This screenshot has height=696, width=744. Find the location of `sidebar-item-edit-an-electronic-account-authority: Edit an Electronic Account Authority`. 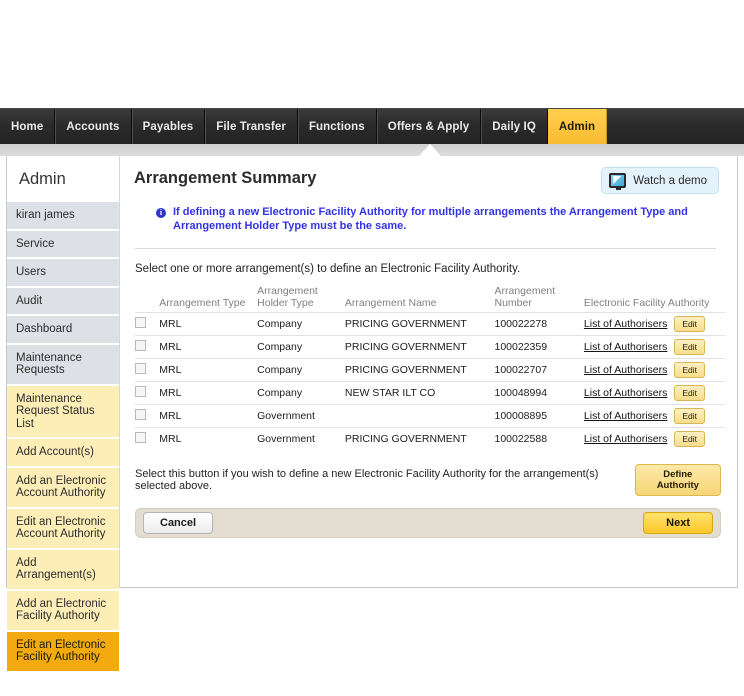

sidebar-item-edit-an-electronic-account-authority: Edit an Electronic Account Authority is located at coordinates (63, 528).